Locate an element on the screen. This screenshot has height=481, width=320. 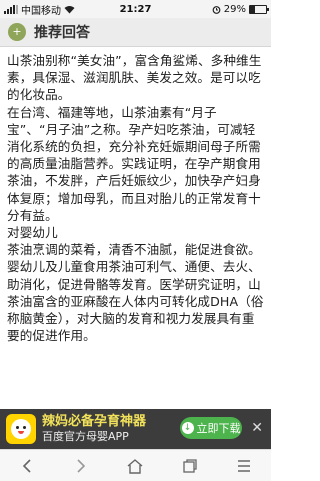
app-logo-icon is located at coordinates (21, 429).